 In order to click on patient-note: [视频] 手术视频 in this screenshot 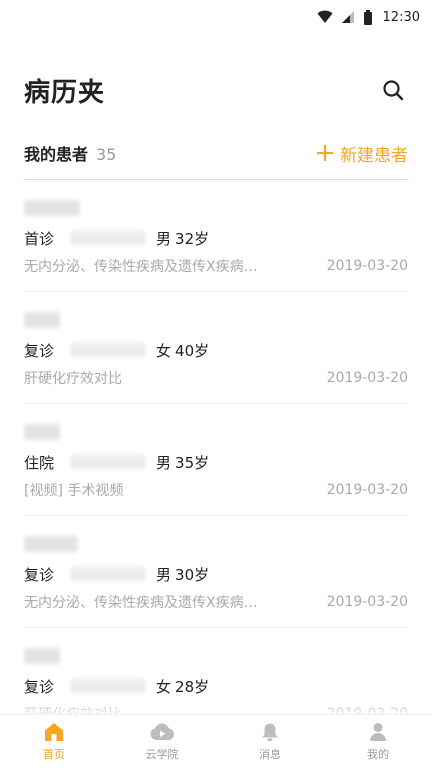, I will do `click(74, 491)`.